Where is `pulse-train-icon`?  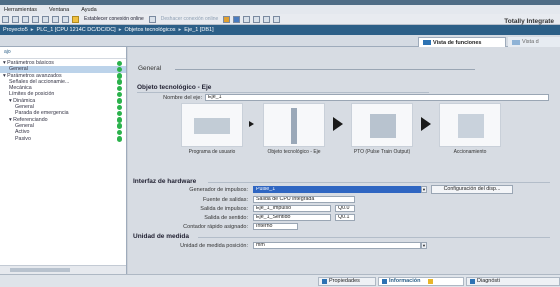
pulse-train-icon is located at coordinates (383, 126).